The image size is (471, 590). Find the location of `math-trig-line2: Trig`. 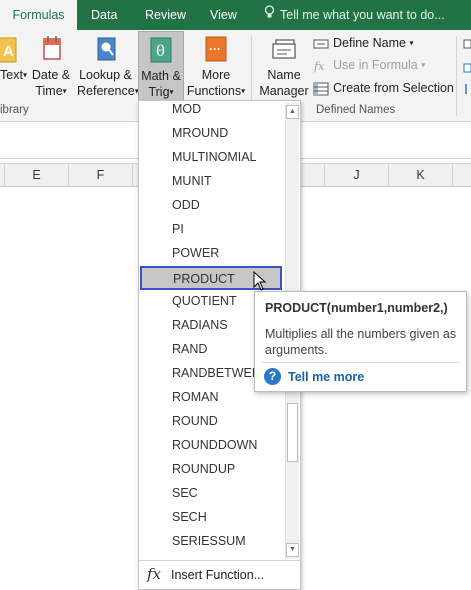

math-trig-line2: Trig is located at coordinates (159, 92).